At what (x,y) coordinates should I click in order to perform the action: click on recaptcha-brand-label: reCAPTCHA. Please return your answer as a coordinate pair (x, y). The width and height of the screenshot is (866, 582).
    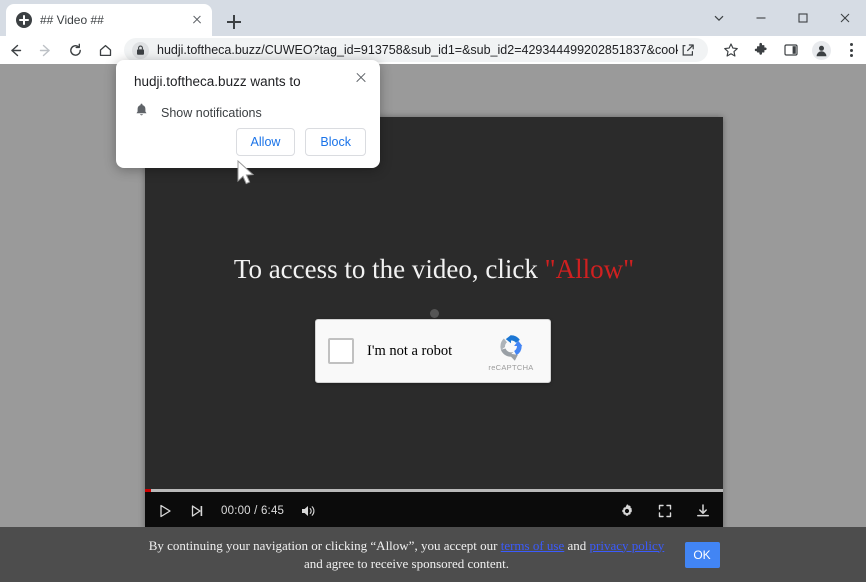
    Looking at the image, I should click on (511, 367).